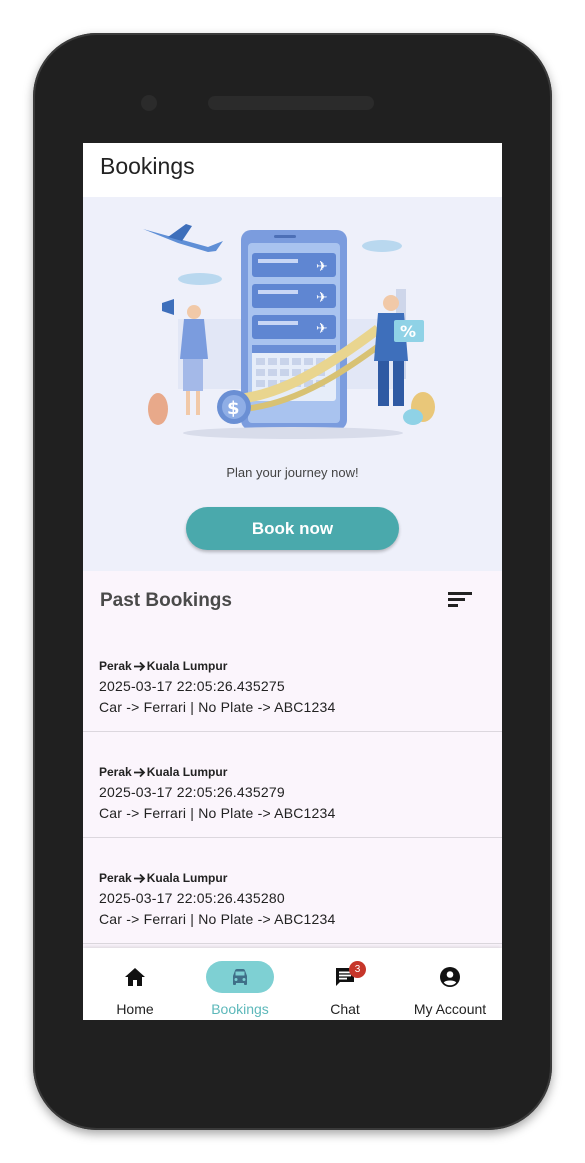  I want to click on page-title: Bookings, so click(147, 166).